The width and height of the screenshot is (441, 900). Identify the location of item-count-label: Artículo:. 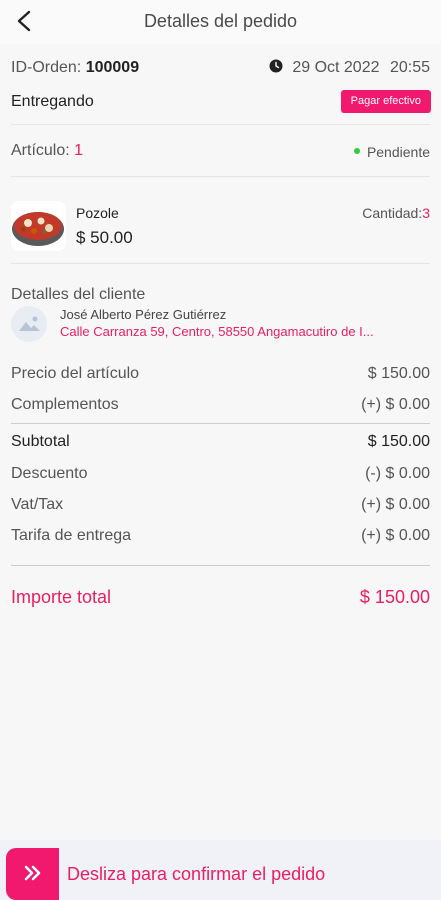
(40, 150).